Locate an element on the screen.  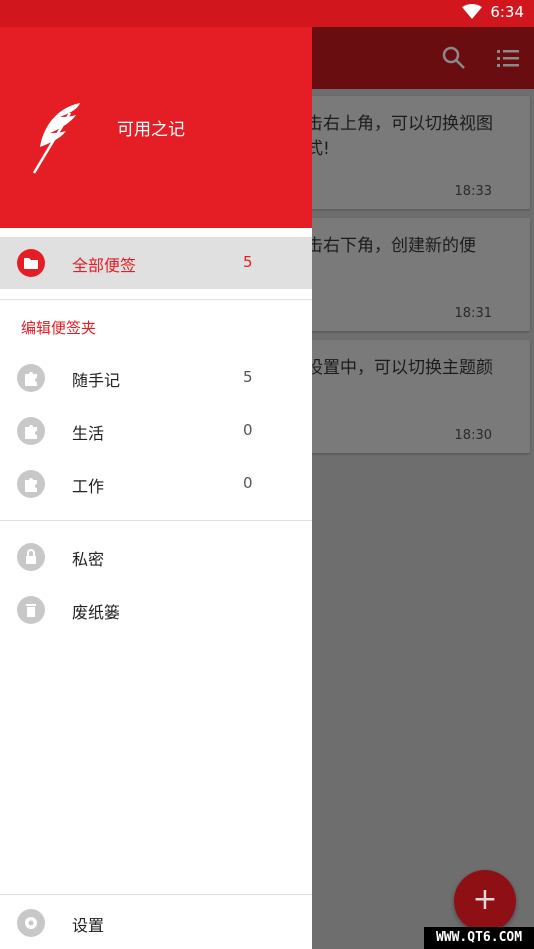
drawer-item-label: 全部便签 is located at coordinates (104, 265).